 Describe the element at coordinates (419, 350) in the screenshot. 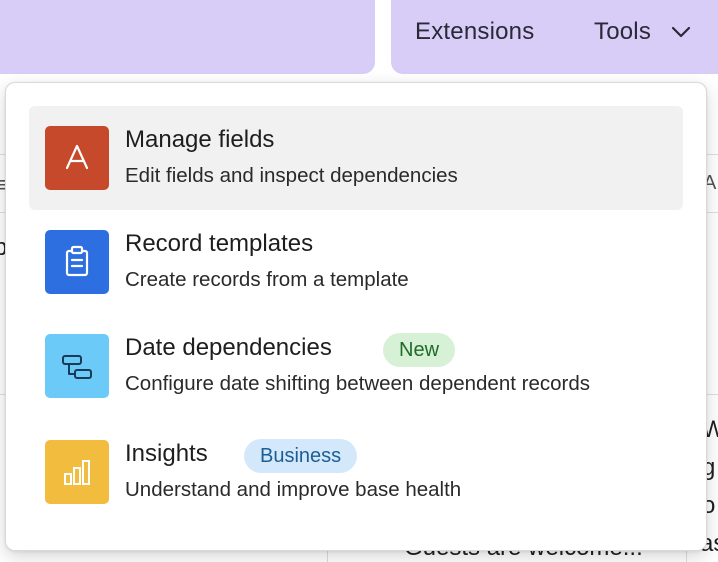

I see `new-badge: New` at that location.